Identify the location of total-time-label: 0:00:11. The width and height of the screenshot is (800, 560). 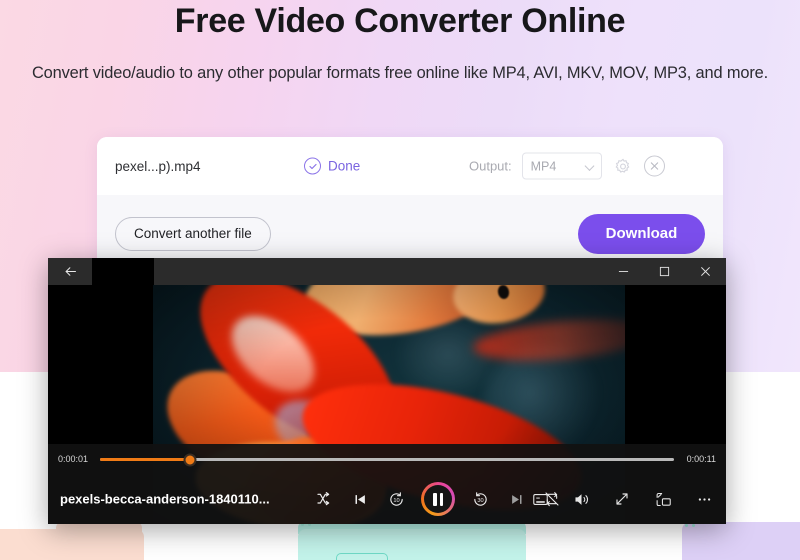
(701, 459).